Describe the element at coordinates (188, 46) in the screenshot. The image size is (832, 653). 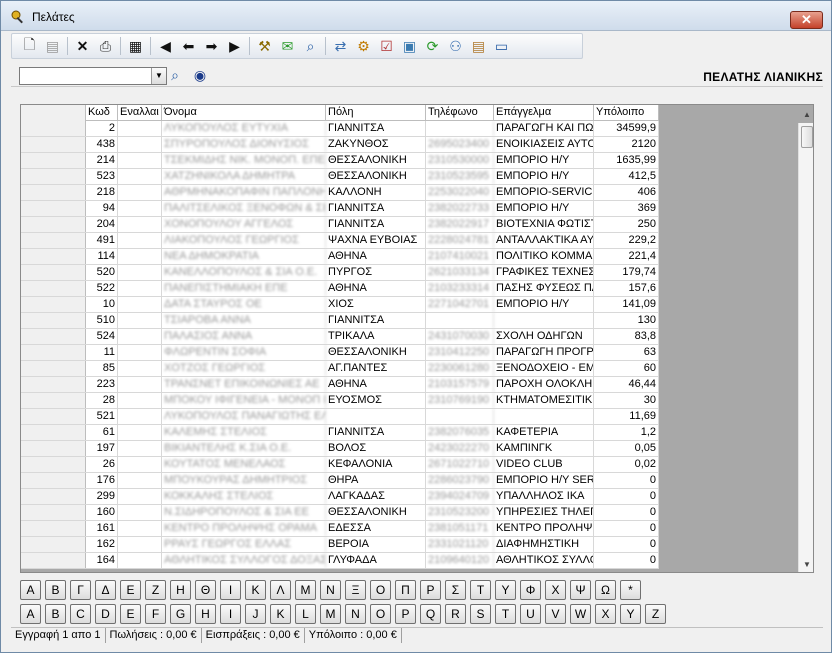
I see `prev-record-icon: ⬅` at that location.